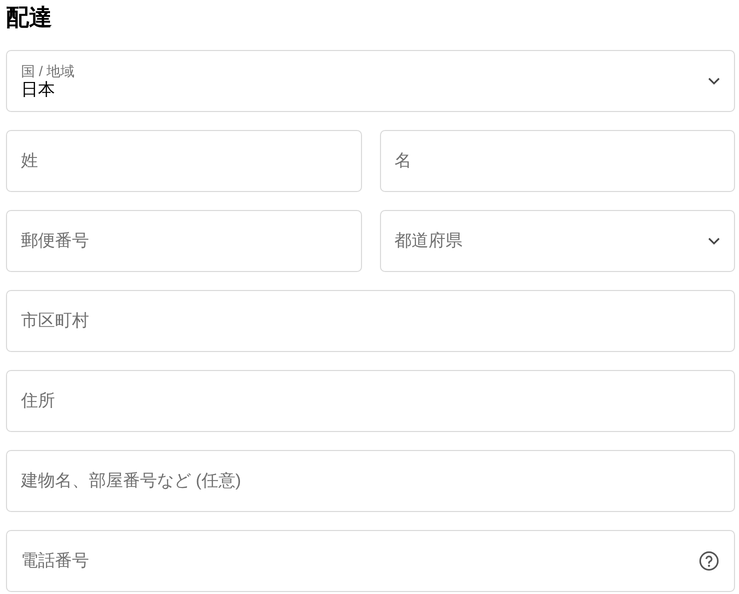 This screenshot has width=739, height=594. Describe the element at coordinates (370, 401) in the screenshot. I see `input-field: 住所` at that location.